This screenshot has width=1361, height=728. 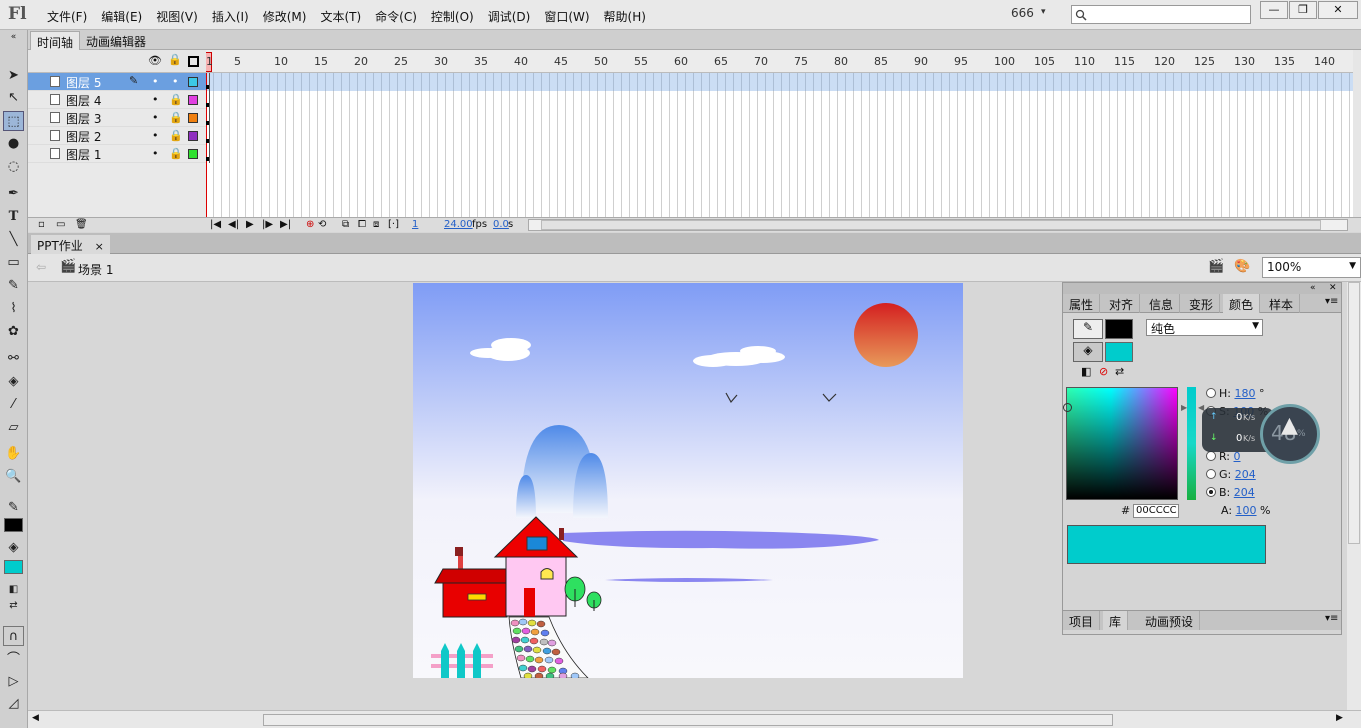 What do you see at coordinates (458, 224) in the screenshot?
I see `frame-rate: 24.00` at bounding box center [458, 224].